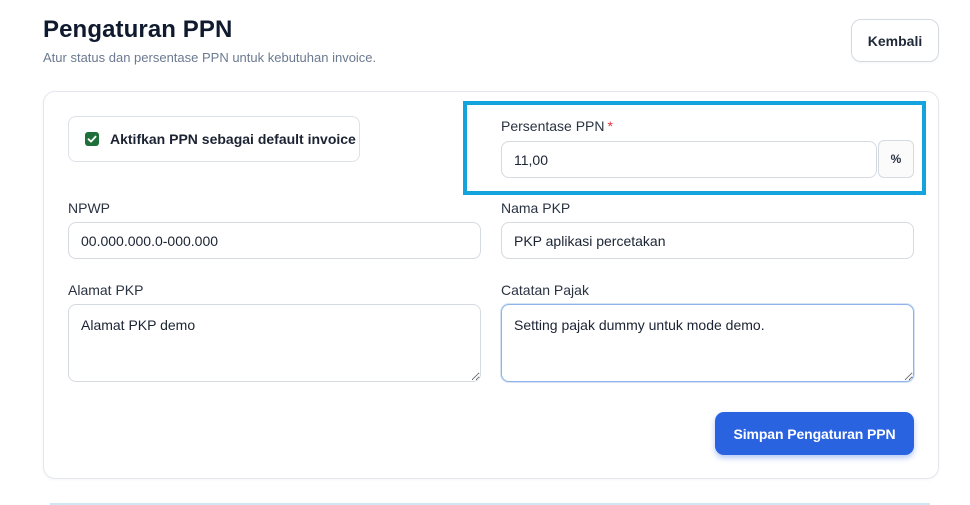 The width and height of the screenshot is (970, 505). What do you see at coordinates (545, 290) in the screenshot?
I see `catatan-pajak-label: Catatan Pajak` at bounding box center [545, 290].